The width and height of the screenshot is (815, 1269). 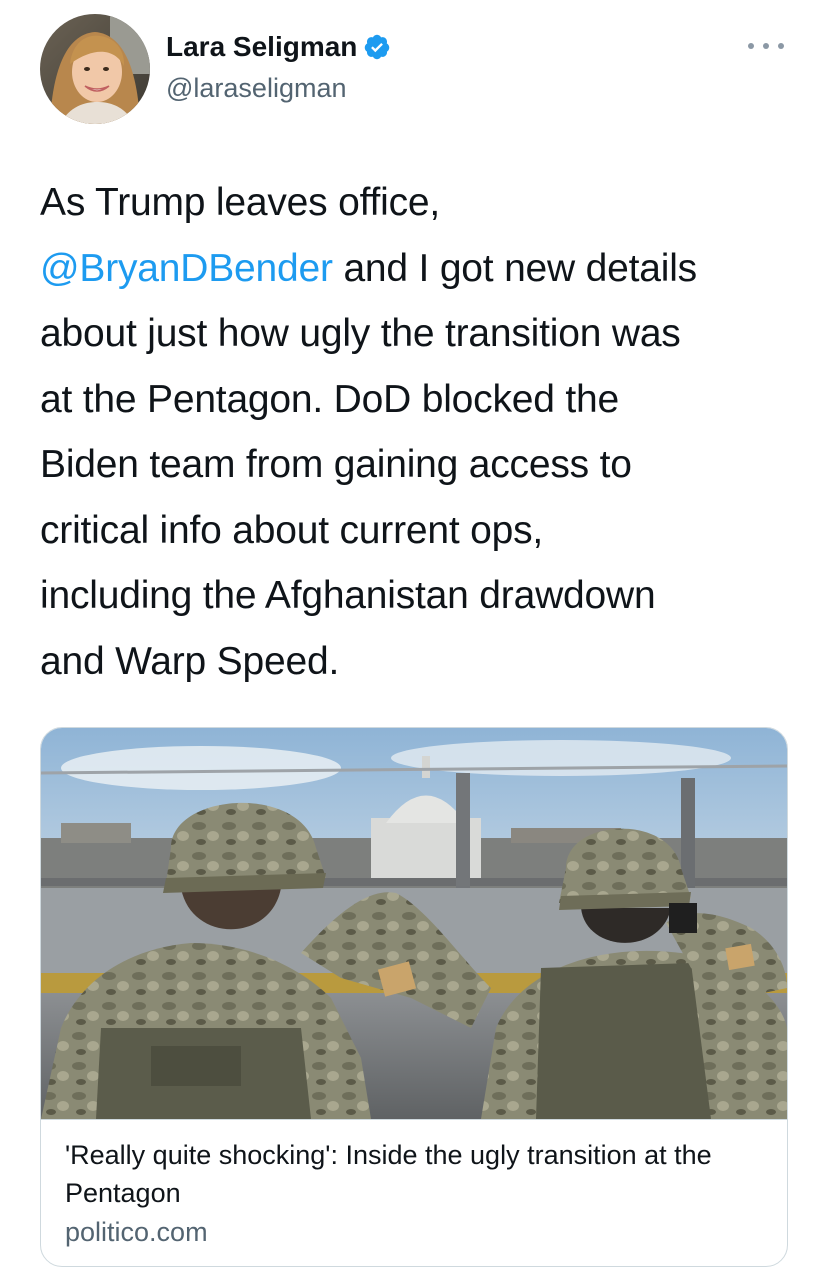 I want to click on tweet-text-line: and Warp Speed., so click(x=190, y=661).